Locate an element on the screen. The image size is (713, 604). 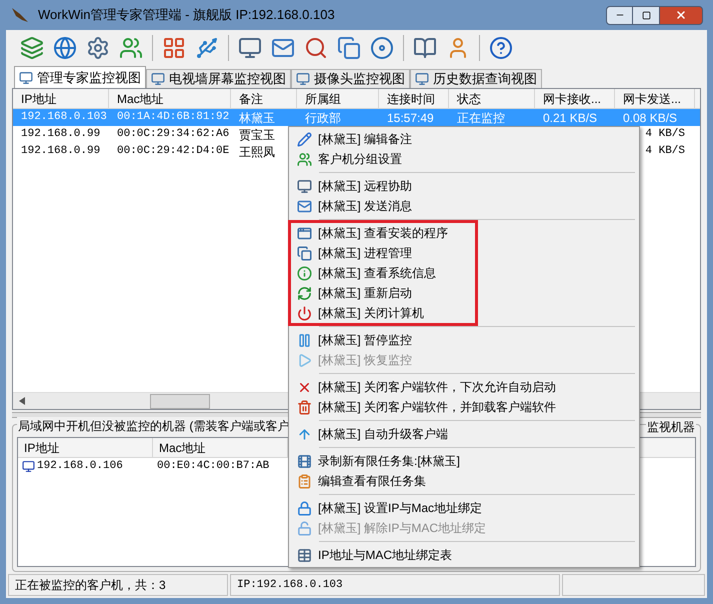
maximize-button is located at coordinates (646, 15).